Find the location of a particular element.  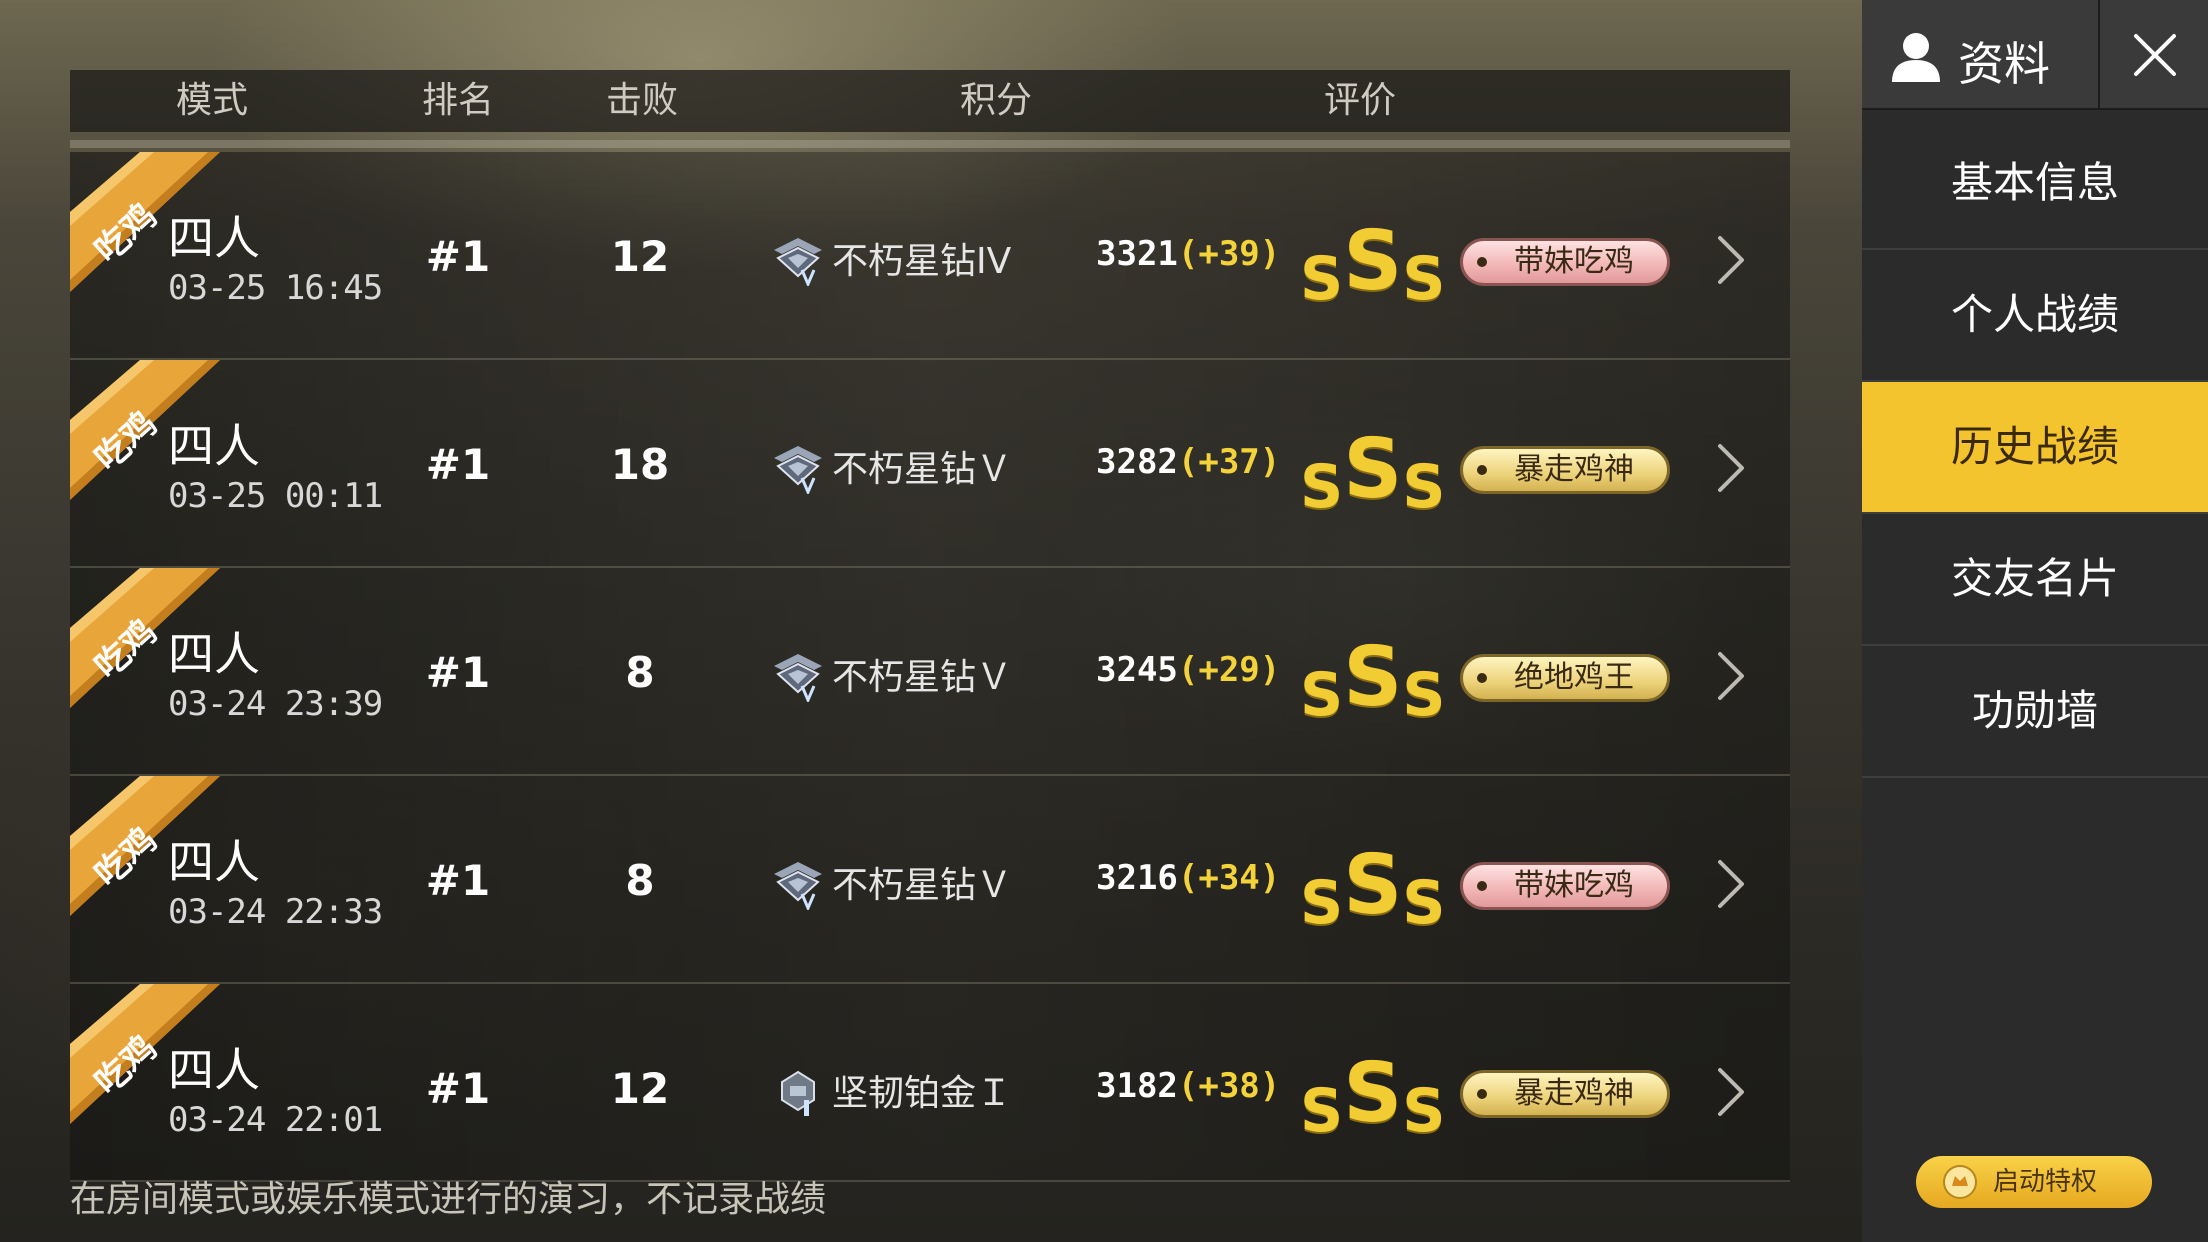

header-rank: 排名 is located at coordinates (458, 100).